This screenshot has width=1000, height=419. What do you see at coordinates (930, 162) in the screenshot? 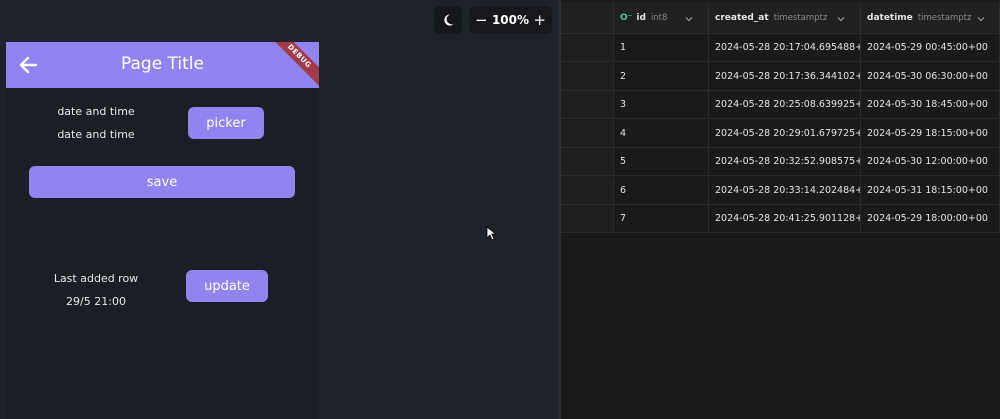
I see `table-cell: 2024-05-30 12:00:00+00` at bounding box center [930, 162].